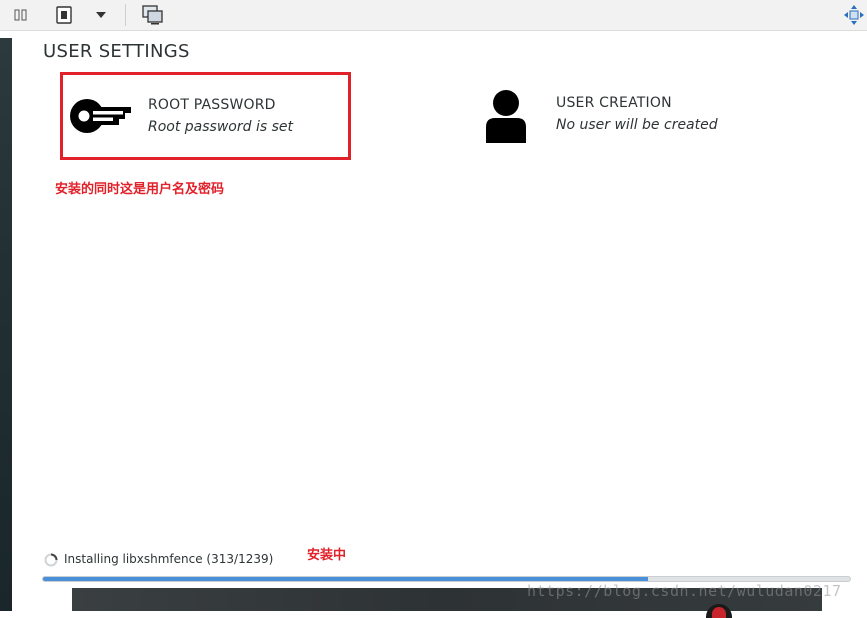 This screenshot has height=618, width=867. Describe the element at coordinates (684, 591) in the screenshot. I see `watermark-text: https://blog.csdn.net/wuludan0217` at that location.